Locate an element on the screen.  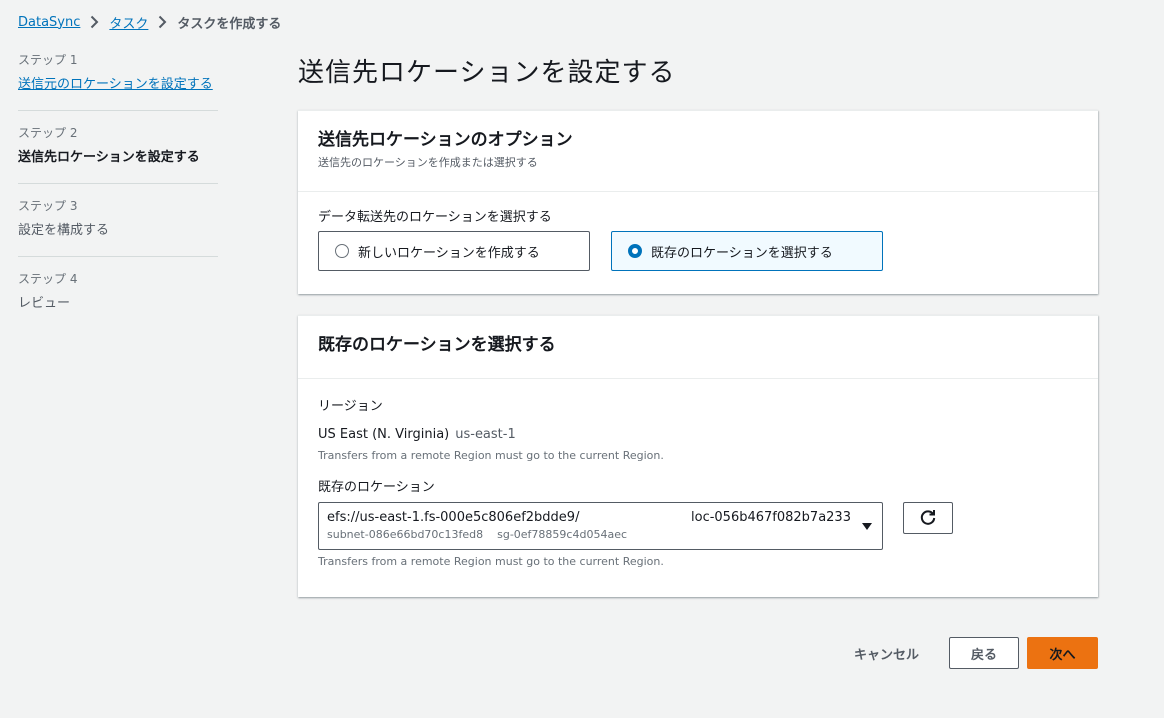
radio-button-icon is located at coordinates (342, 251).